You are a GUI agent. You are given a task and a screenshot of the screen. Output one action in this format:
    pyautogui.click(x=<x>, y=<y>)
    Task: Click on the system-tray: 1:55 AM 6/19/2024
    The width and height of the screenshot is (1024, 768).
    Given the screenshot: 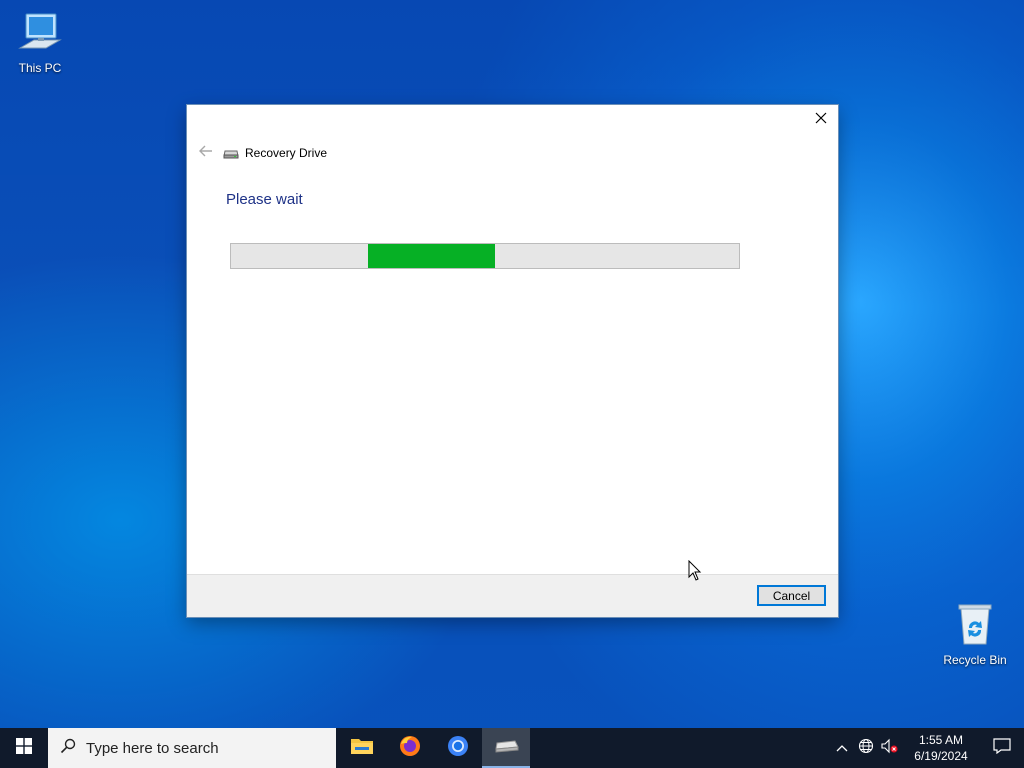 What is the action you would take?
    pyautogui.click(x=927, y=748)
    